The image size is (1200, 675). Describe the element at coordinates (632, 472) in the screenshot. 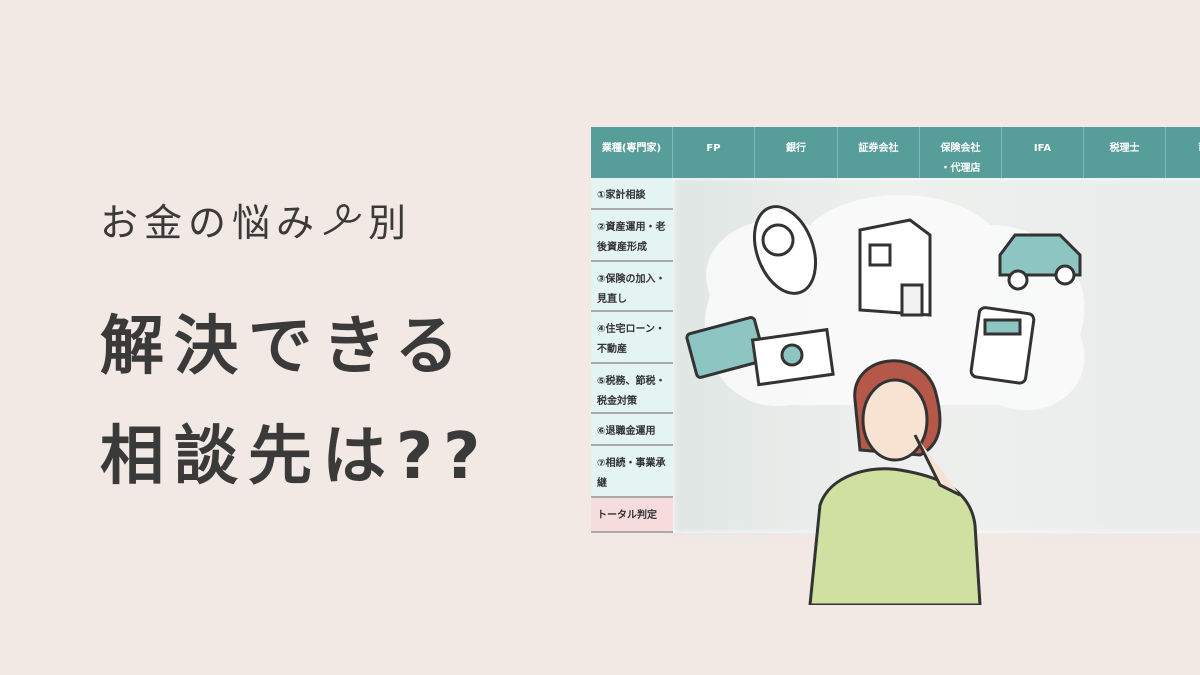

I see `table-row-label: ⑦相続・事業承継` at that location.